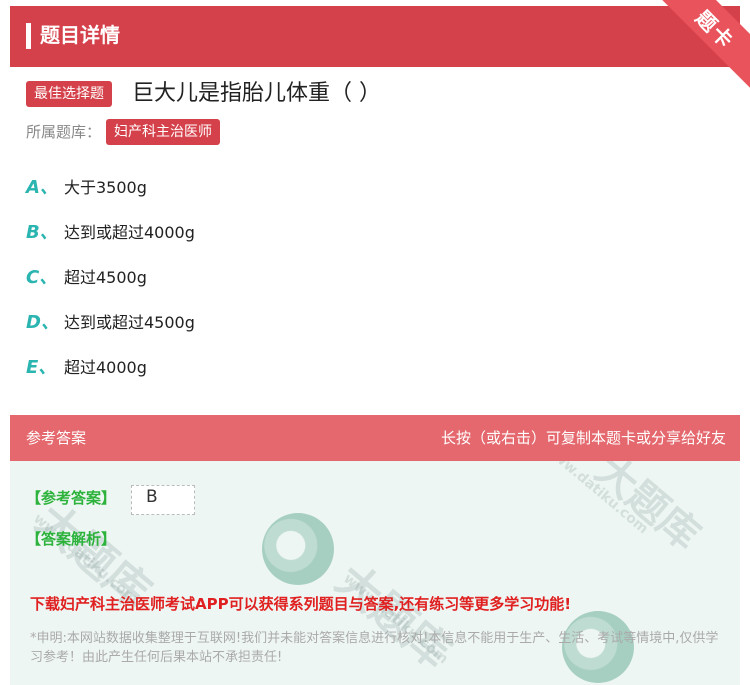 This screenshot has height=685, width=750. I want to click on option-letter: C、, so click(42, 277).